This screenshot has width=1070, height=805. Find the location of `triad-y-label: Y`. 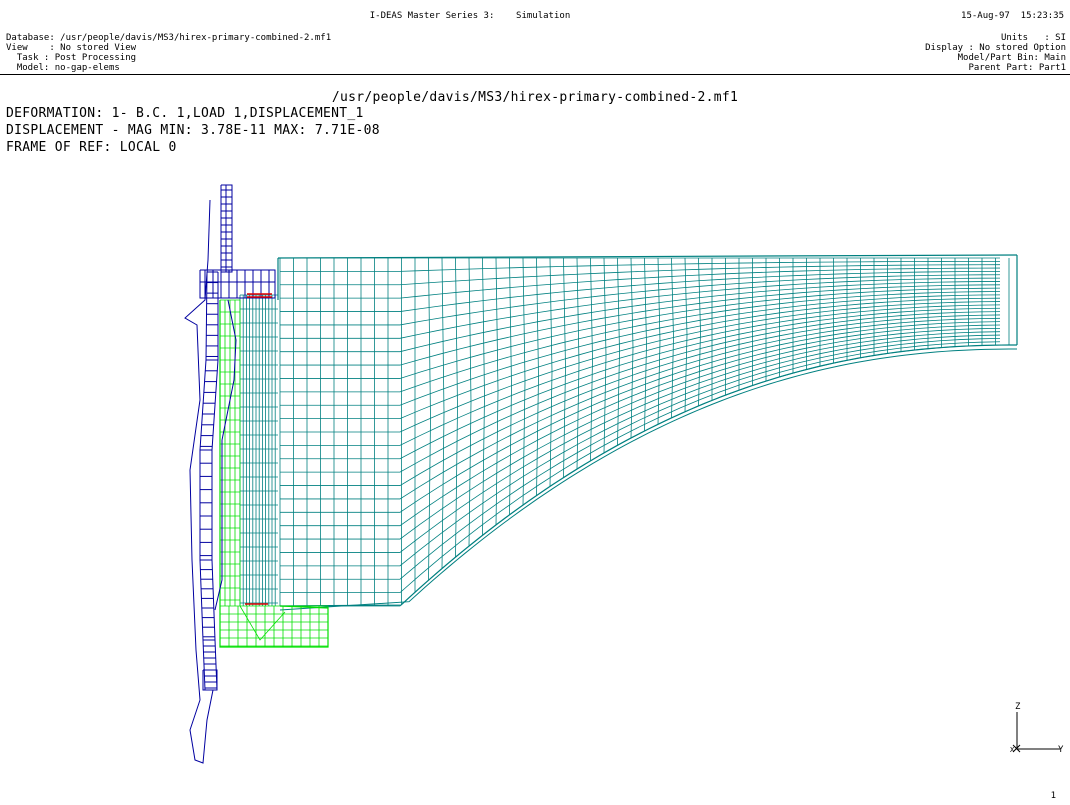

triad-y-label: Y is located at coordinates (1061, 750).